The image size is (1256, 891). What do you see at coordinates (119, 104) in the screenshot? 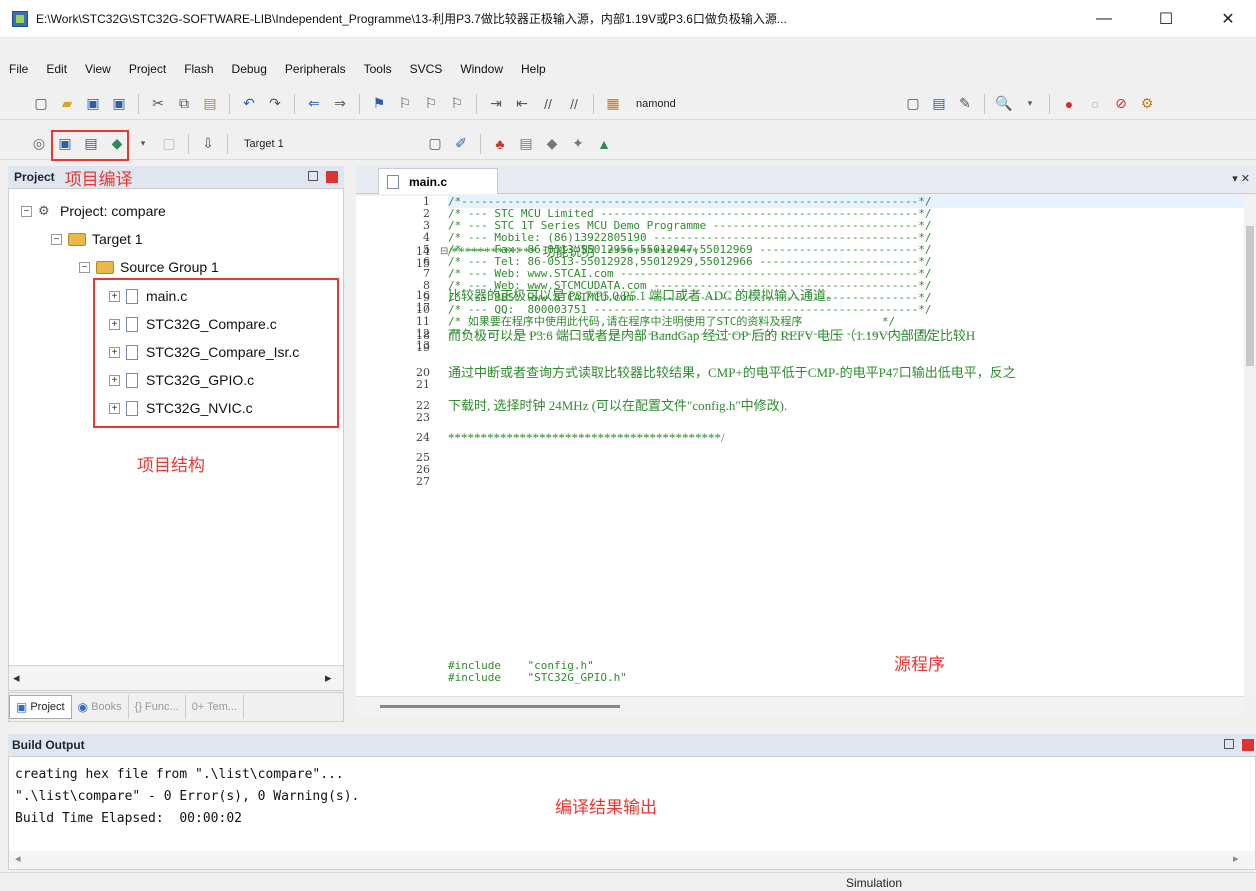
I see `save-all-icon: ▣` at bounding box center [119, 104].